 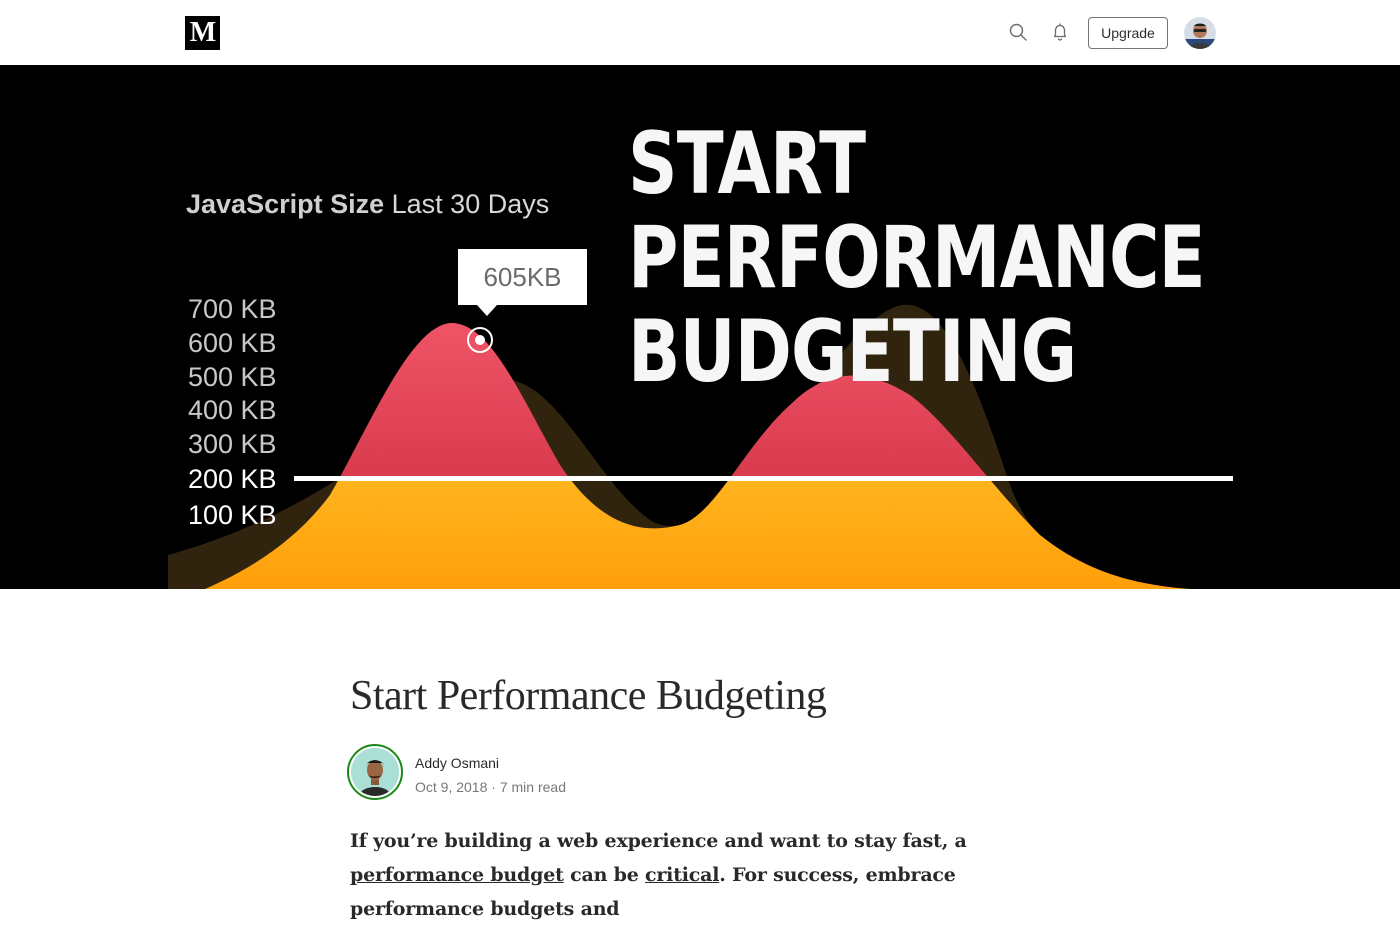 What do you see at coordinates (232, 515) in the screenshot?
I see `y-tick-label: 100 KB` at bounding box center [232, 515].